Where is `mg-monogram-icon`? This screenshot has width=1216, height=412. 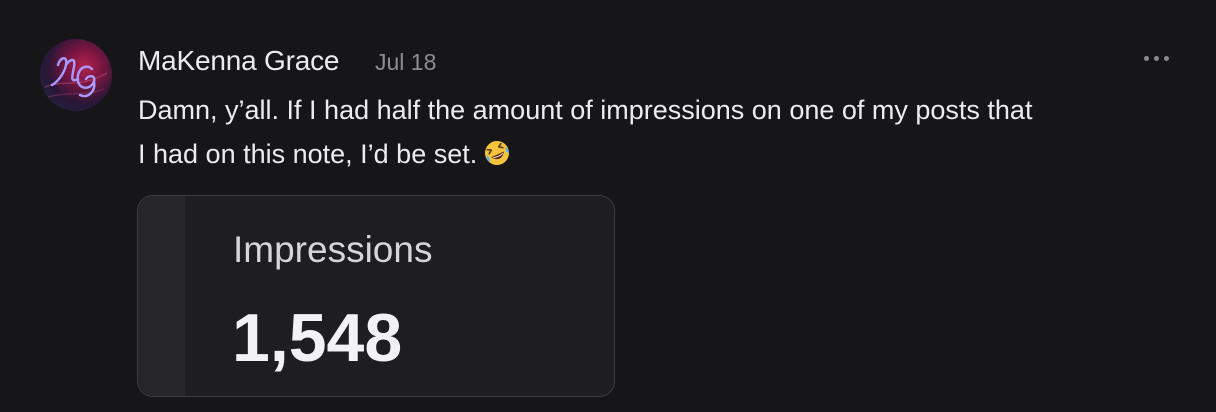
mg-monogram-icon is located at coordinates (76, 77).